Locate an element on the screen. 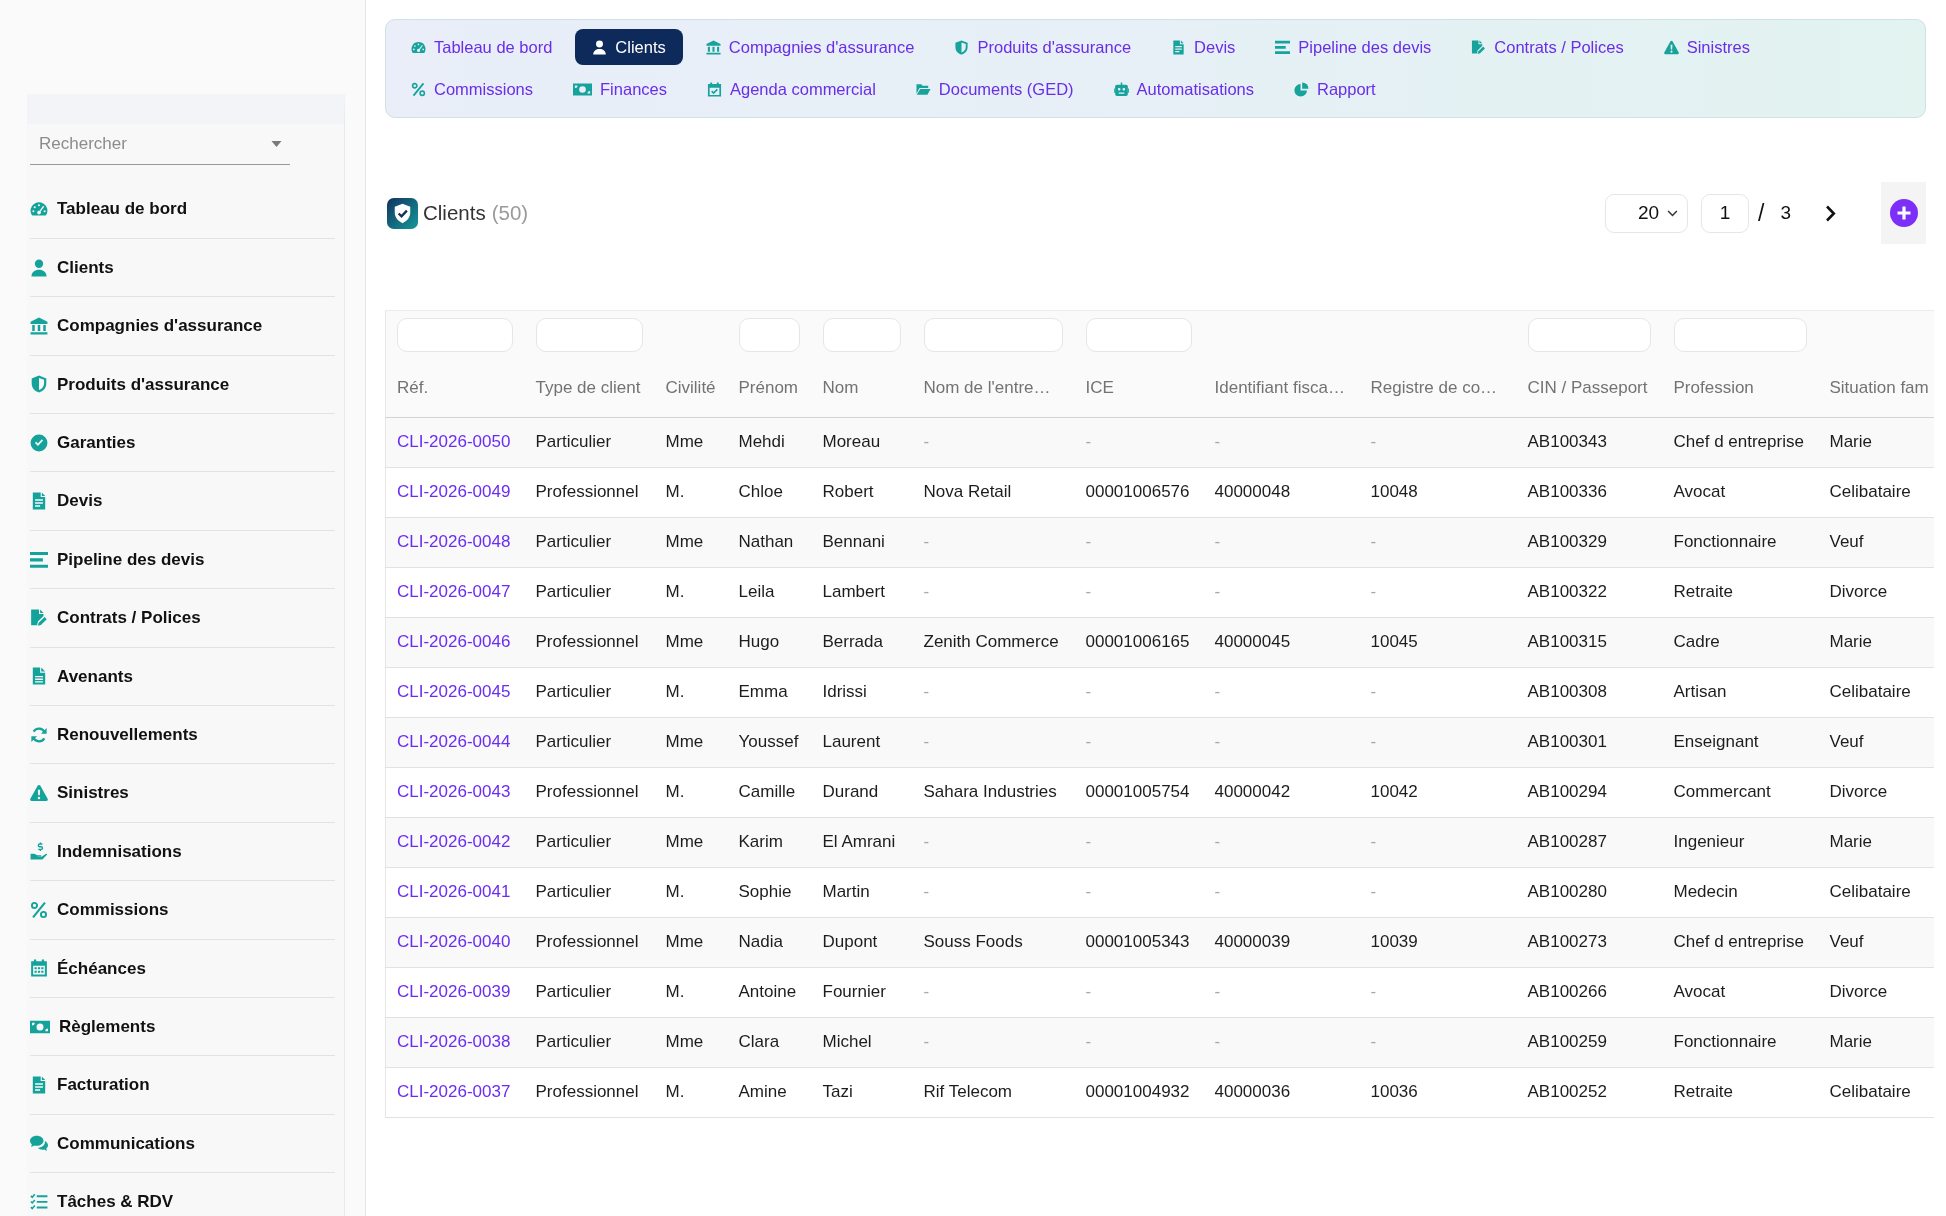  sidebar-item: Produits d'assurance is located at coordinates (182, 385).